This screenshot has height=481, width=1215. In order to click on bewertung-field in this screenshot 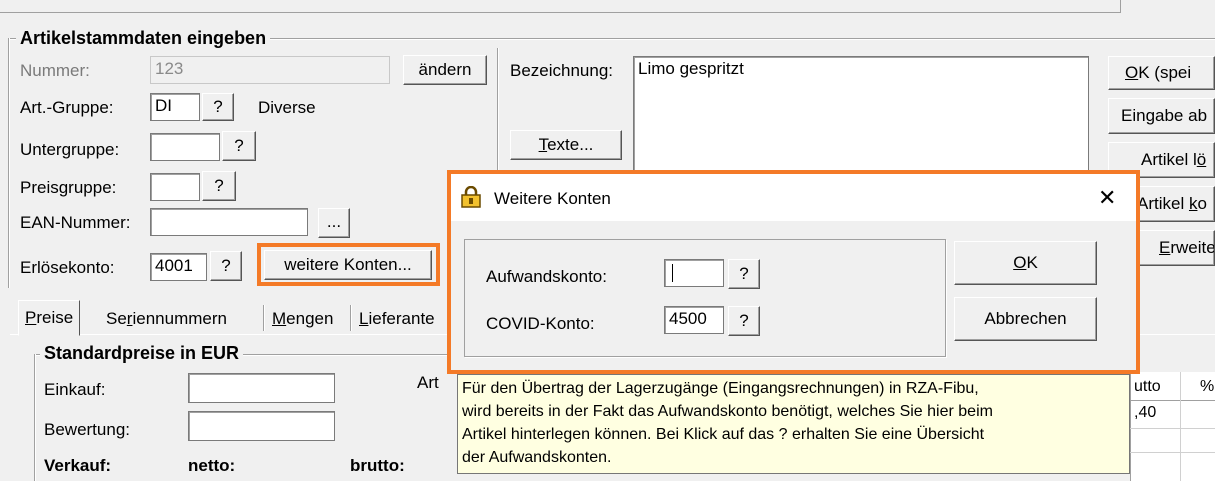, I will do `click(261, 426)`.